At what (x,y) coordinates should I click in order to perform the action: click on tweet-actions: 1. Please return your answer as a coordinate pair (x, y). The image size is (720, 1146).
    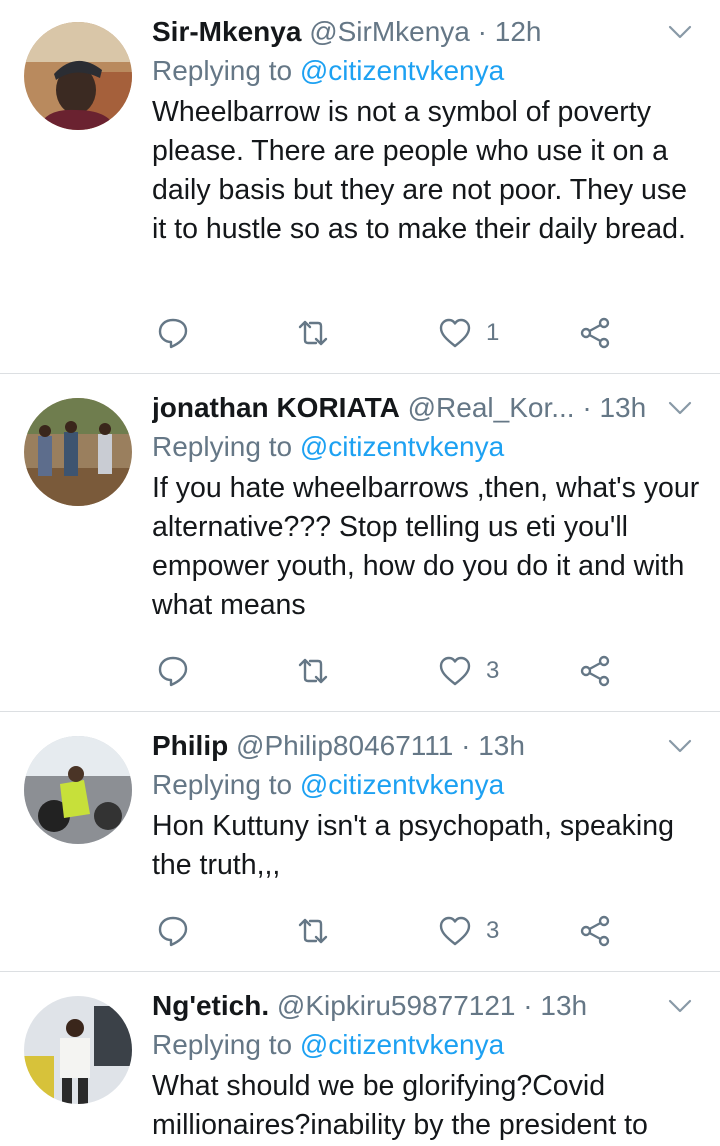
    Looking at the image, I should click on (392, 333).